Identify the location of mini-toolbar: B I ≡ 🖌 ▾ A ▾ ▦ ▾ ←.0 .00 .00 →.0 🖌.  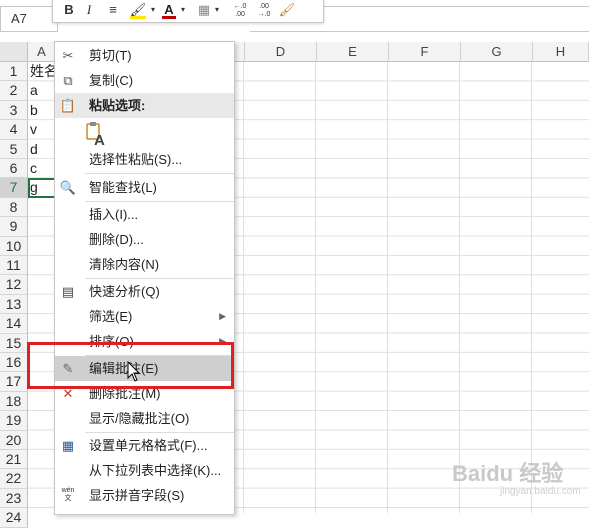
(188, 11).